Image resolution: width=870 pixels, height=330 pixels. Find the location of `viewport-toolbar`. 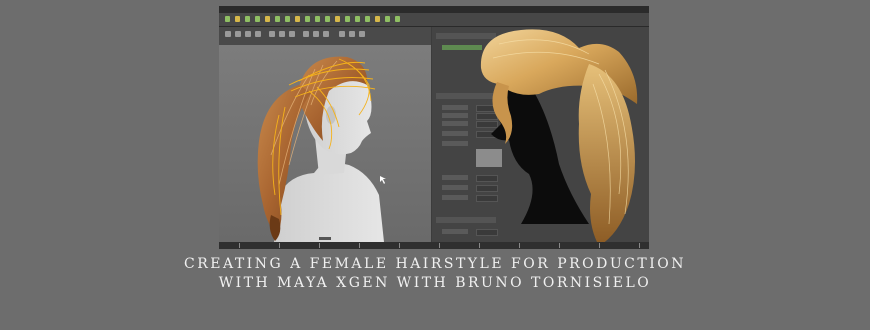

viewport-toolbar is located at coordinates (325, 36).